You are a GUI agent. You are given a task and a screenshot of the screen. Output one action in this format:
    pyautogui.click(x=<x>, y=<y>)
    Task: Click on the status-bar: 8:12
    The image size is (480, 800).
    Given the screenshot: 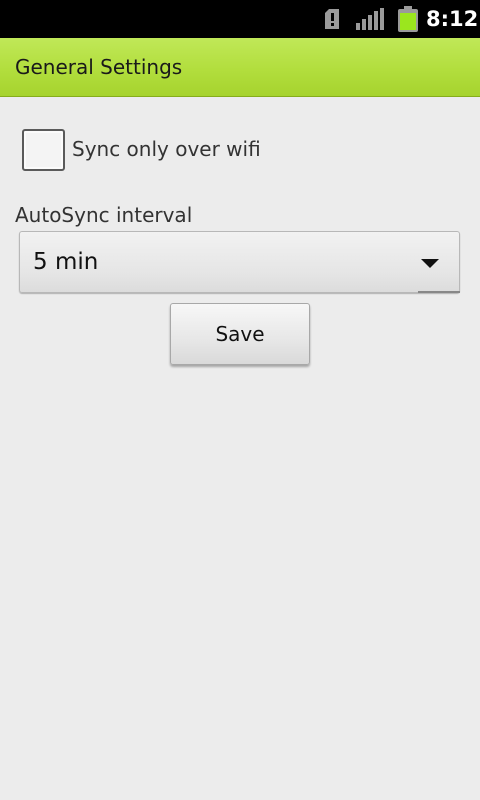 What is the action you would take?
    pyautogui.click(x=240, y=19)
    